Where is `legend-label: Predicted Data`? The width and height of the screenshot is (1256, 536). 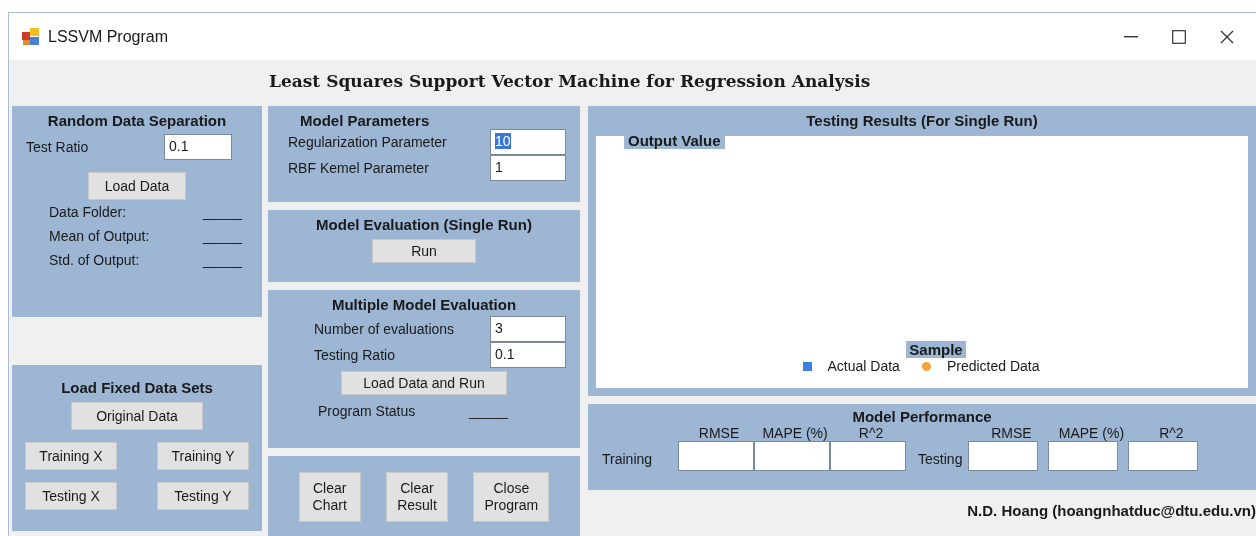 legend-label: Predicted Data is located at coordinates (993, 366).